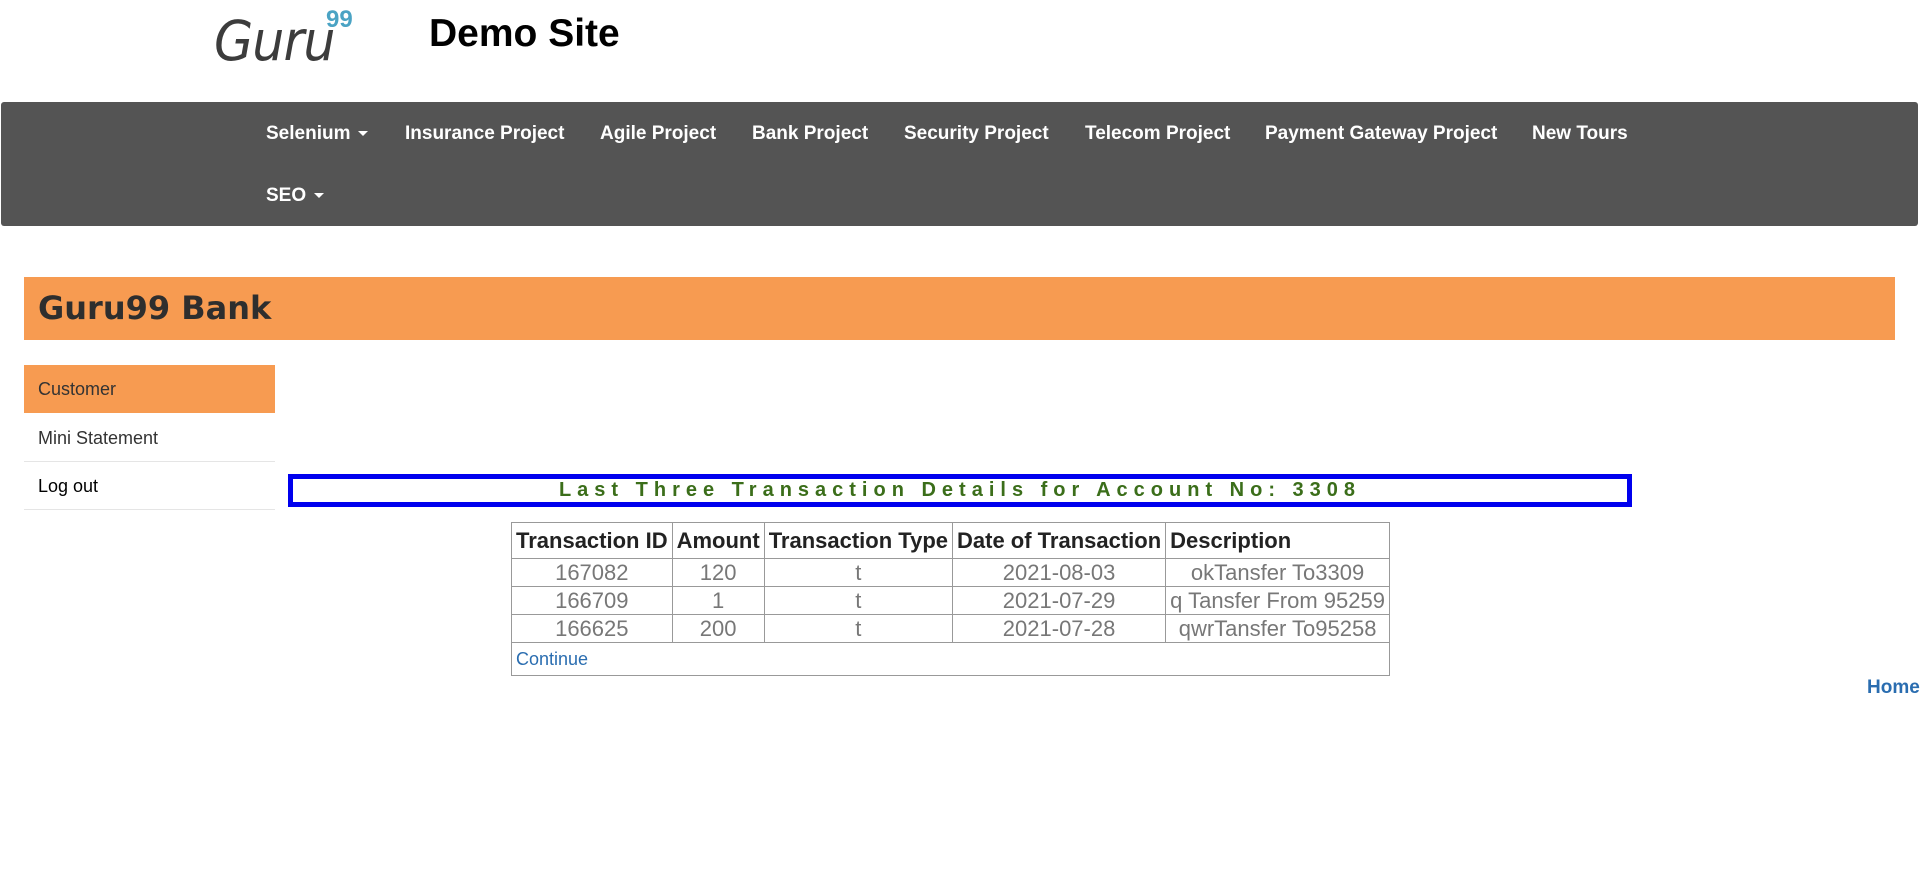 The image size is (1920, 885). What do you see at coordinates (718, 572) in the screenshot?
I see `cell-amount: 120` at bounding box center [718, 572].